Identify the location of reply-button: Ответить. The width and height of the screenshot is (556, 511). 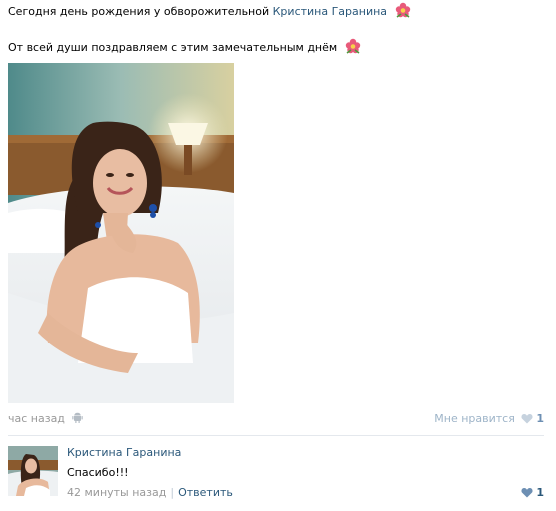
(205, 492).